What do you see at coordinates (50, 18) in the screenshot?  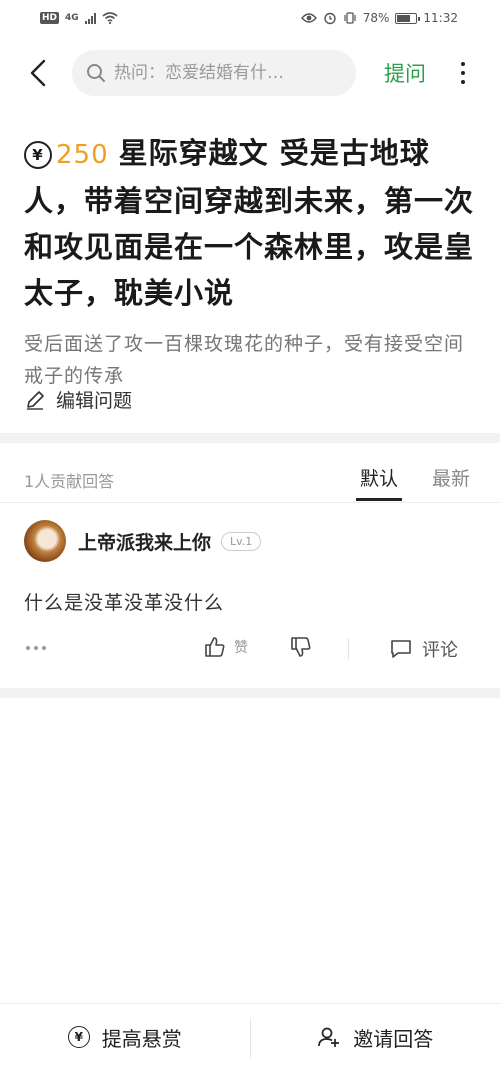 I see `hd-badge: HD` at bounding box center [50, 18].